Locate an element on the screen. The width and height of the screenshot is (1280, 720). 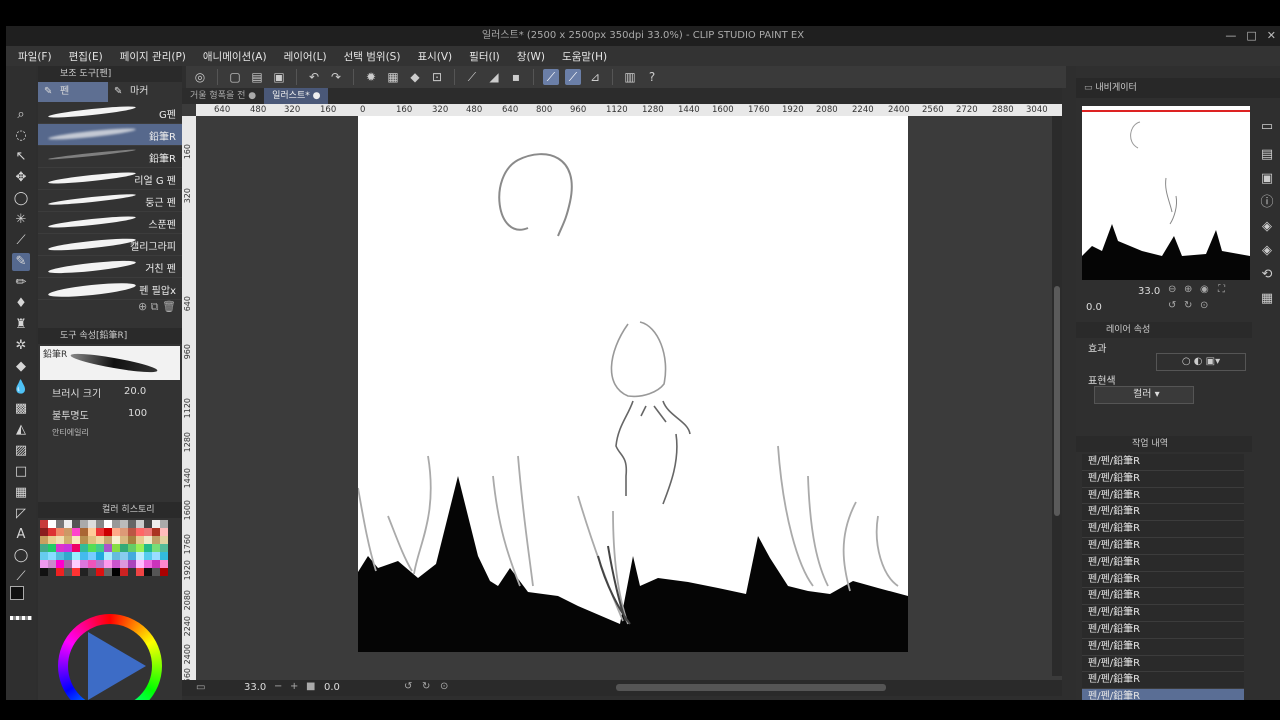
decoration-icon: ✲ is located at coordinates (21, 346).